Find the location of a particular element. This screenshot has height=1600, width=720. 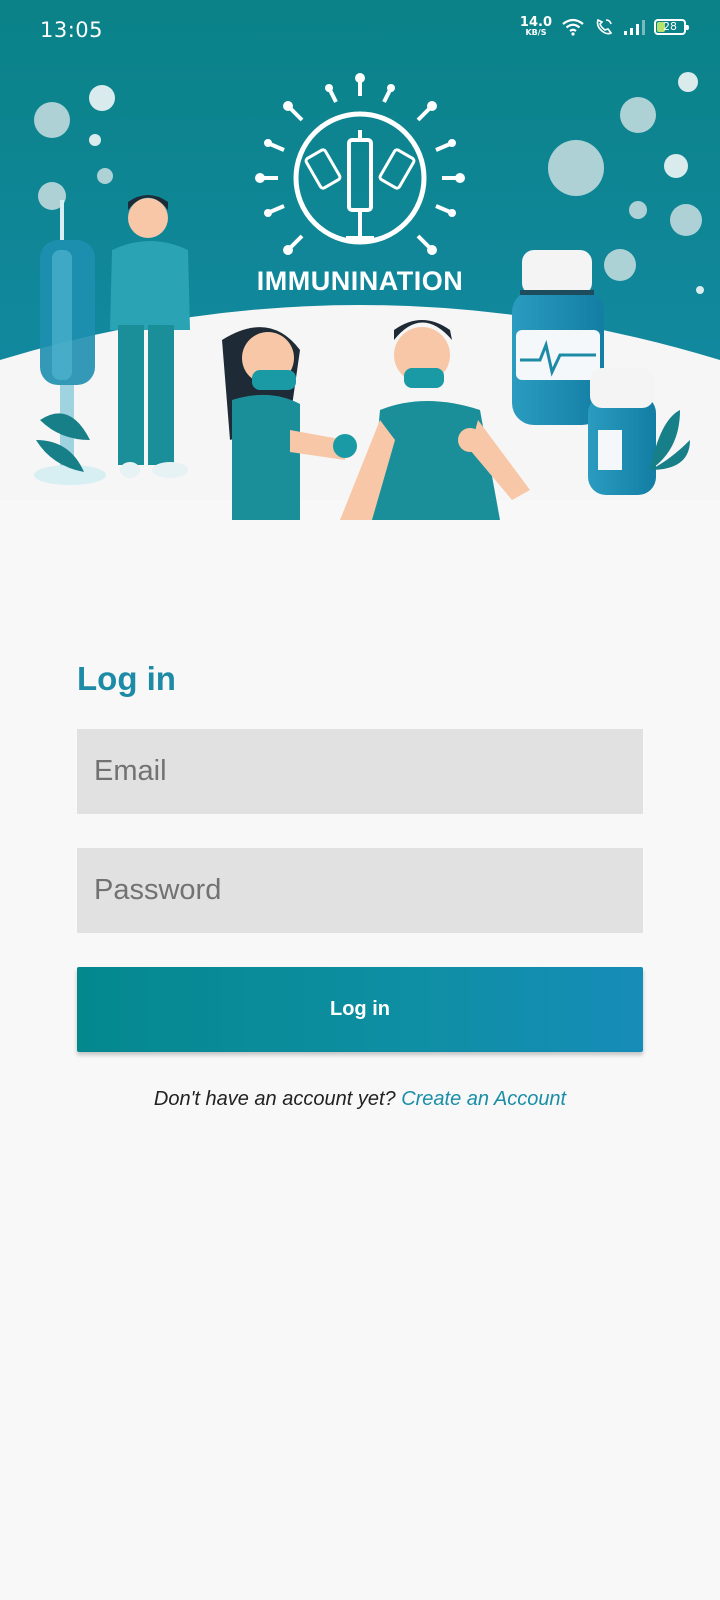

network-speed: 14.0 KB/S is located at coordinates (536, 26).